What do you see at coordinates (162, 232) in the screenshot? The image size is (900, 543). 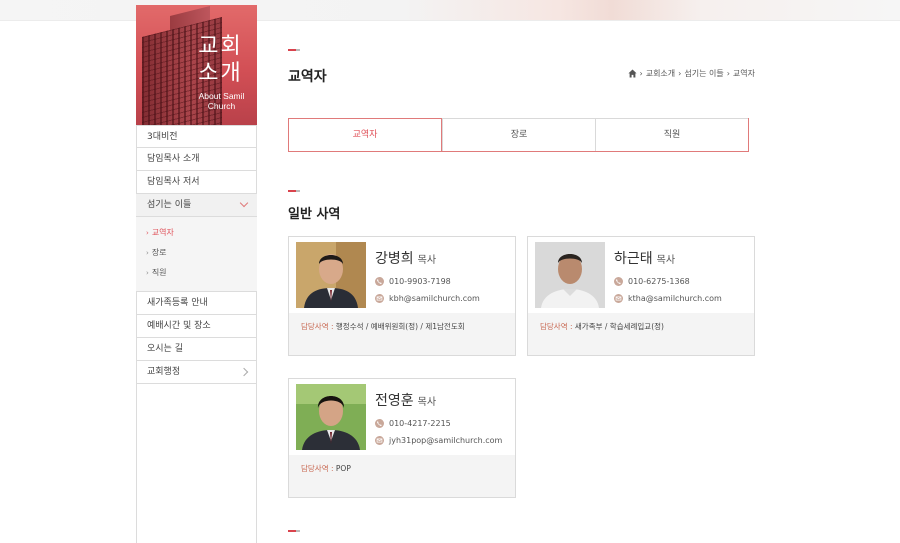 I see `submenu-item-label: 교역자` at bounding box center [162, 232].